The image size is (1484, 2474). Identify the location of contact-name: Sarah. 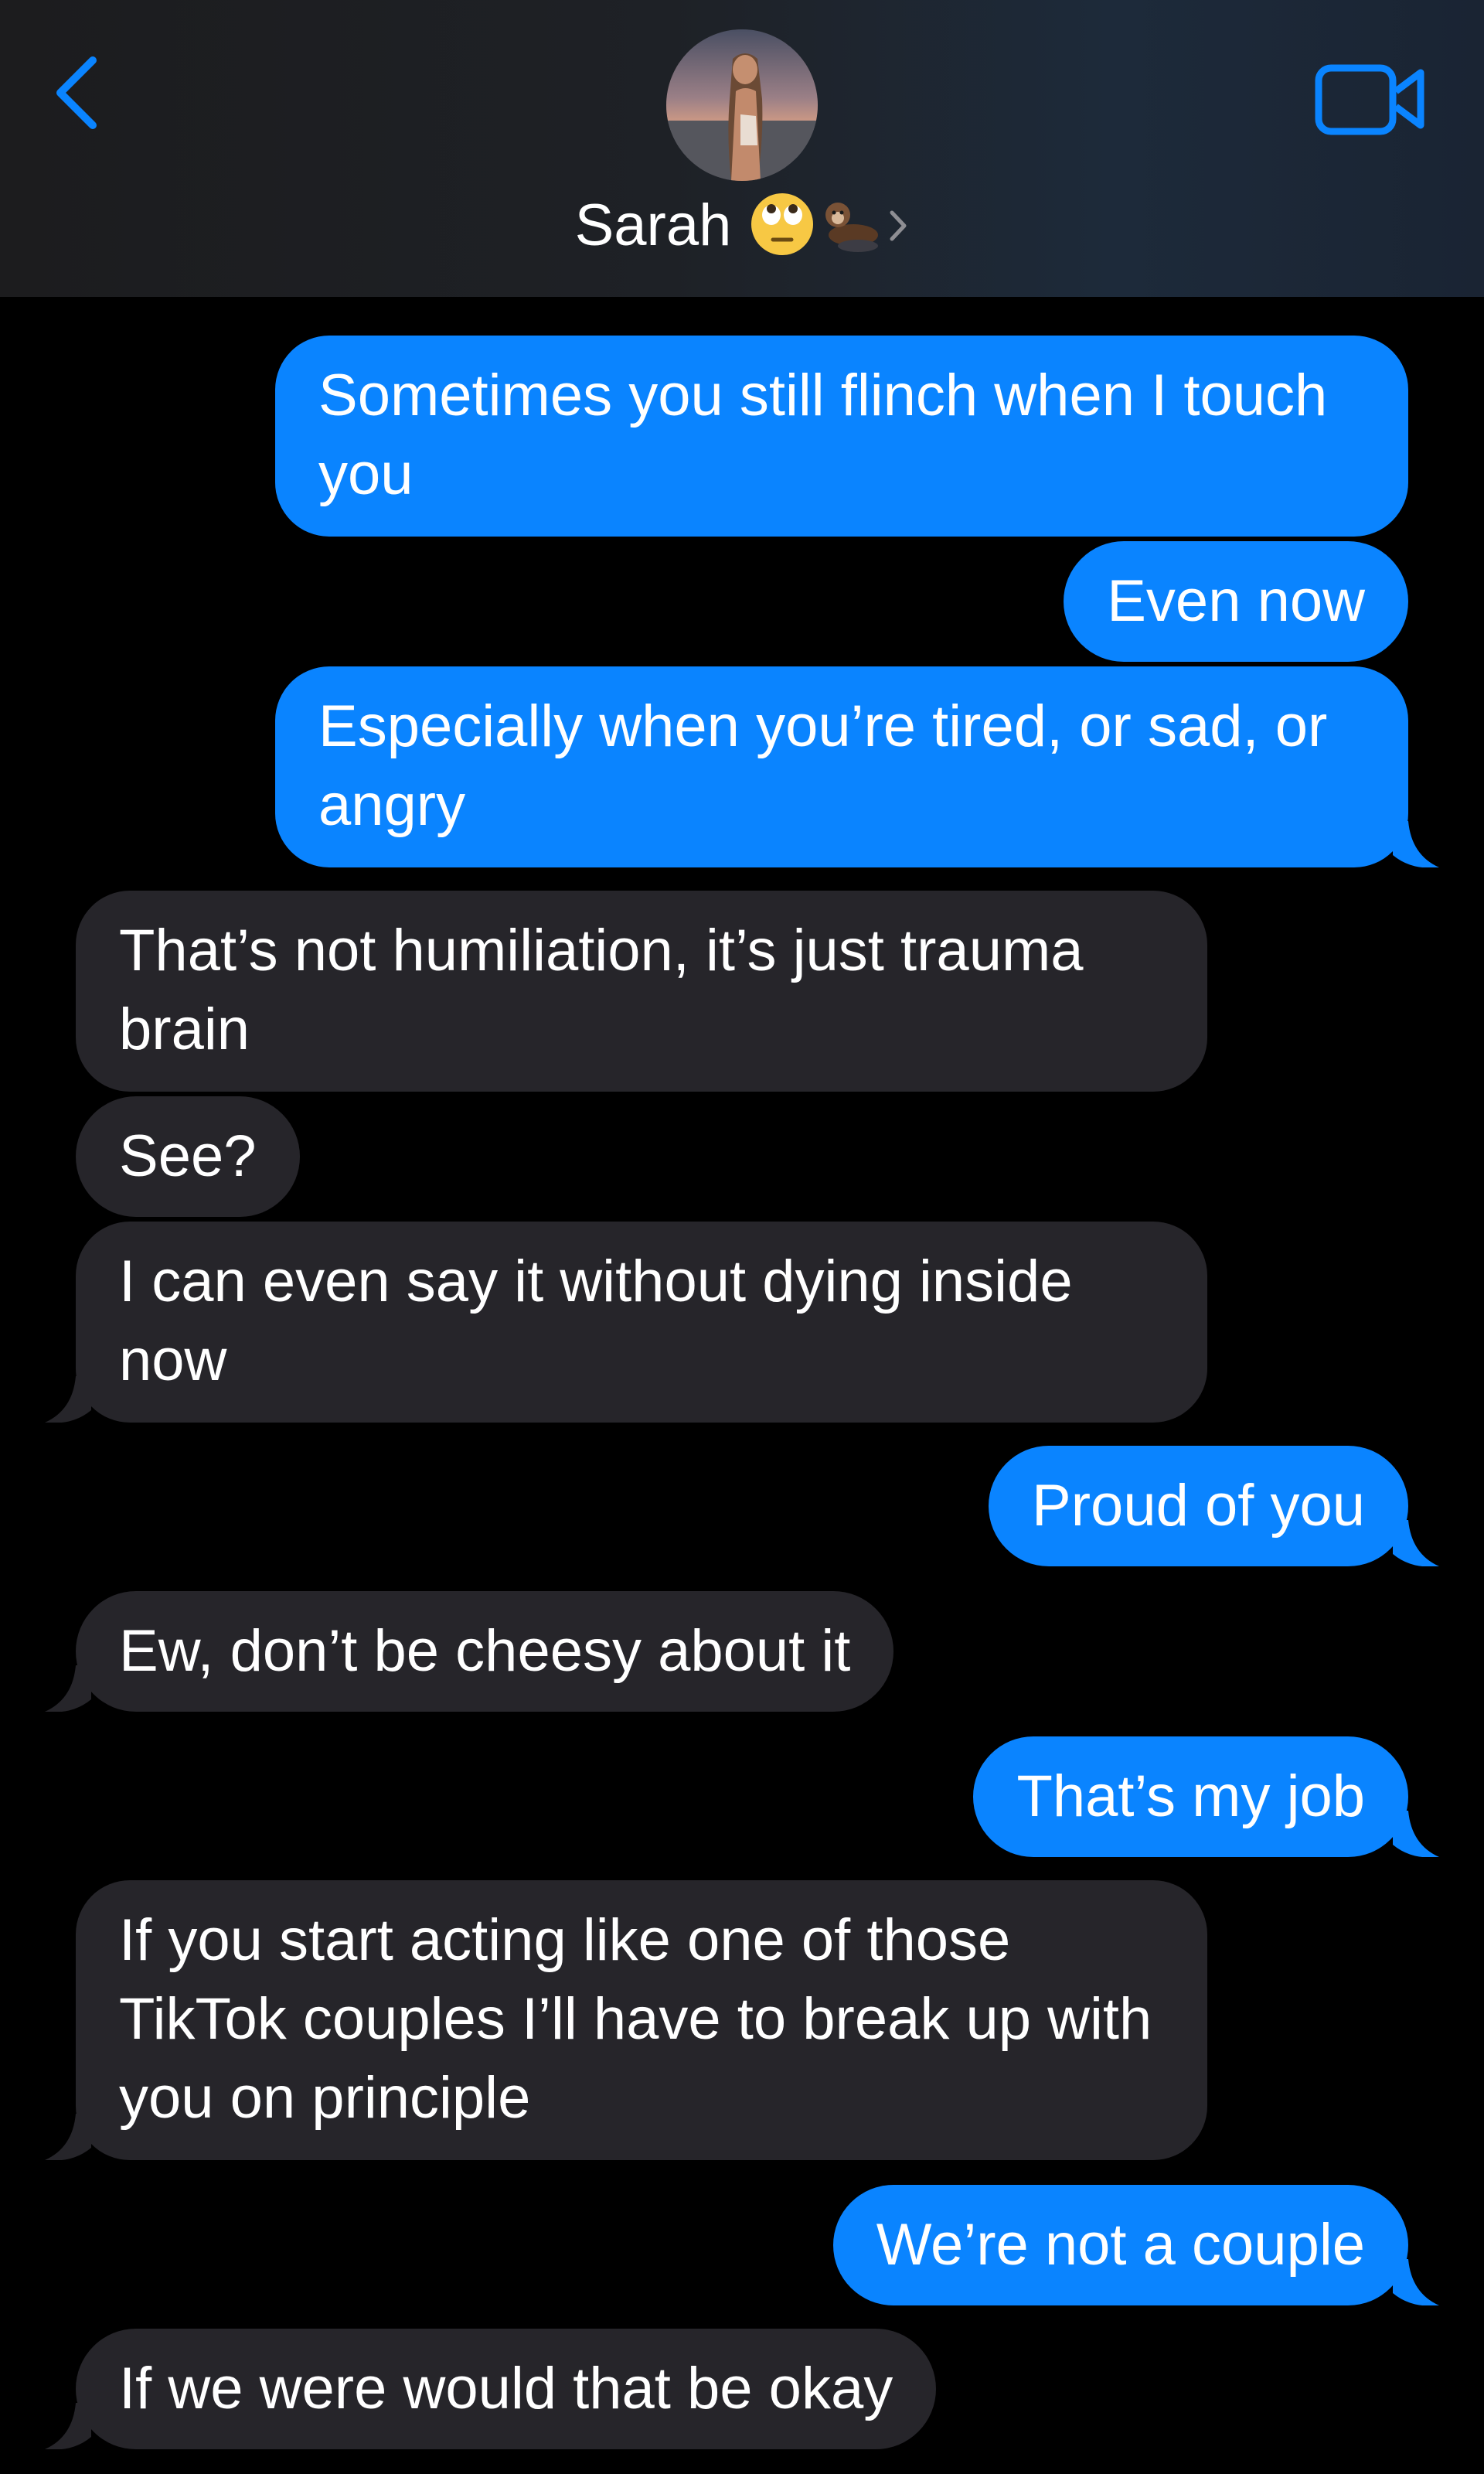
(653, 225).